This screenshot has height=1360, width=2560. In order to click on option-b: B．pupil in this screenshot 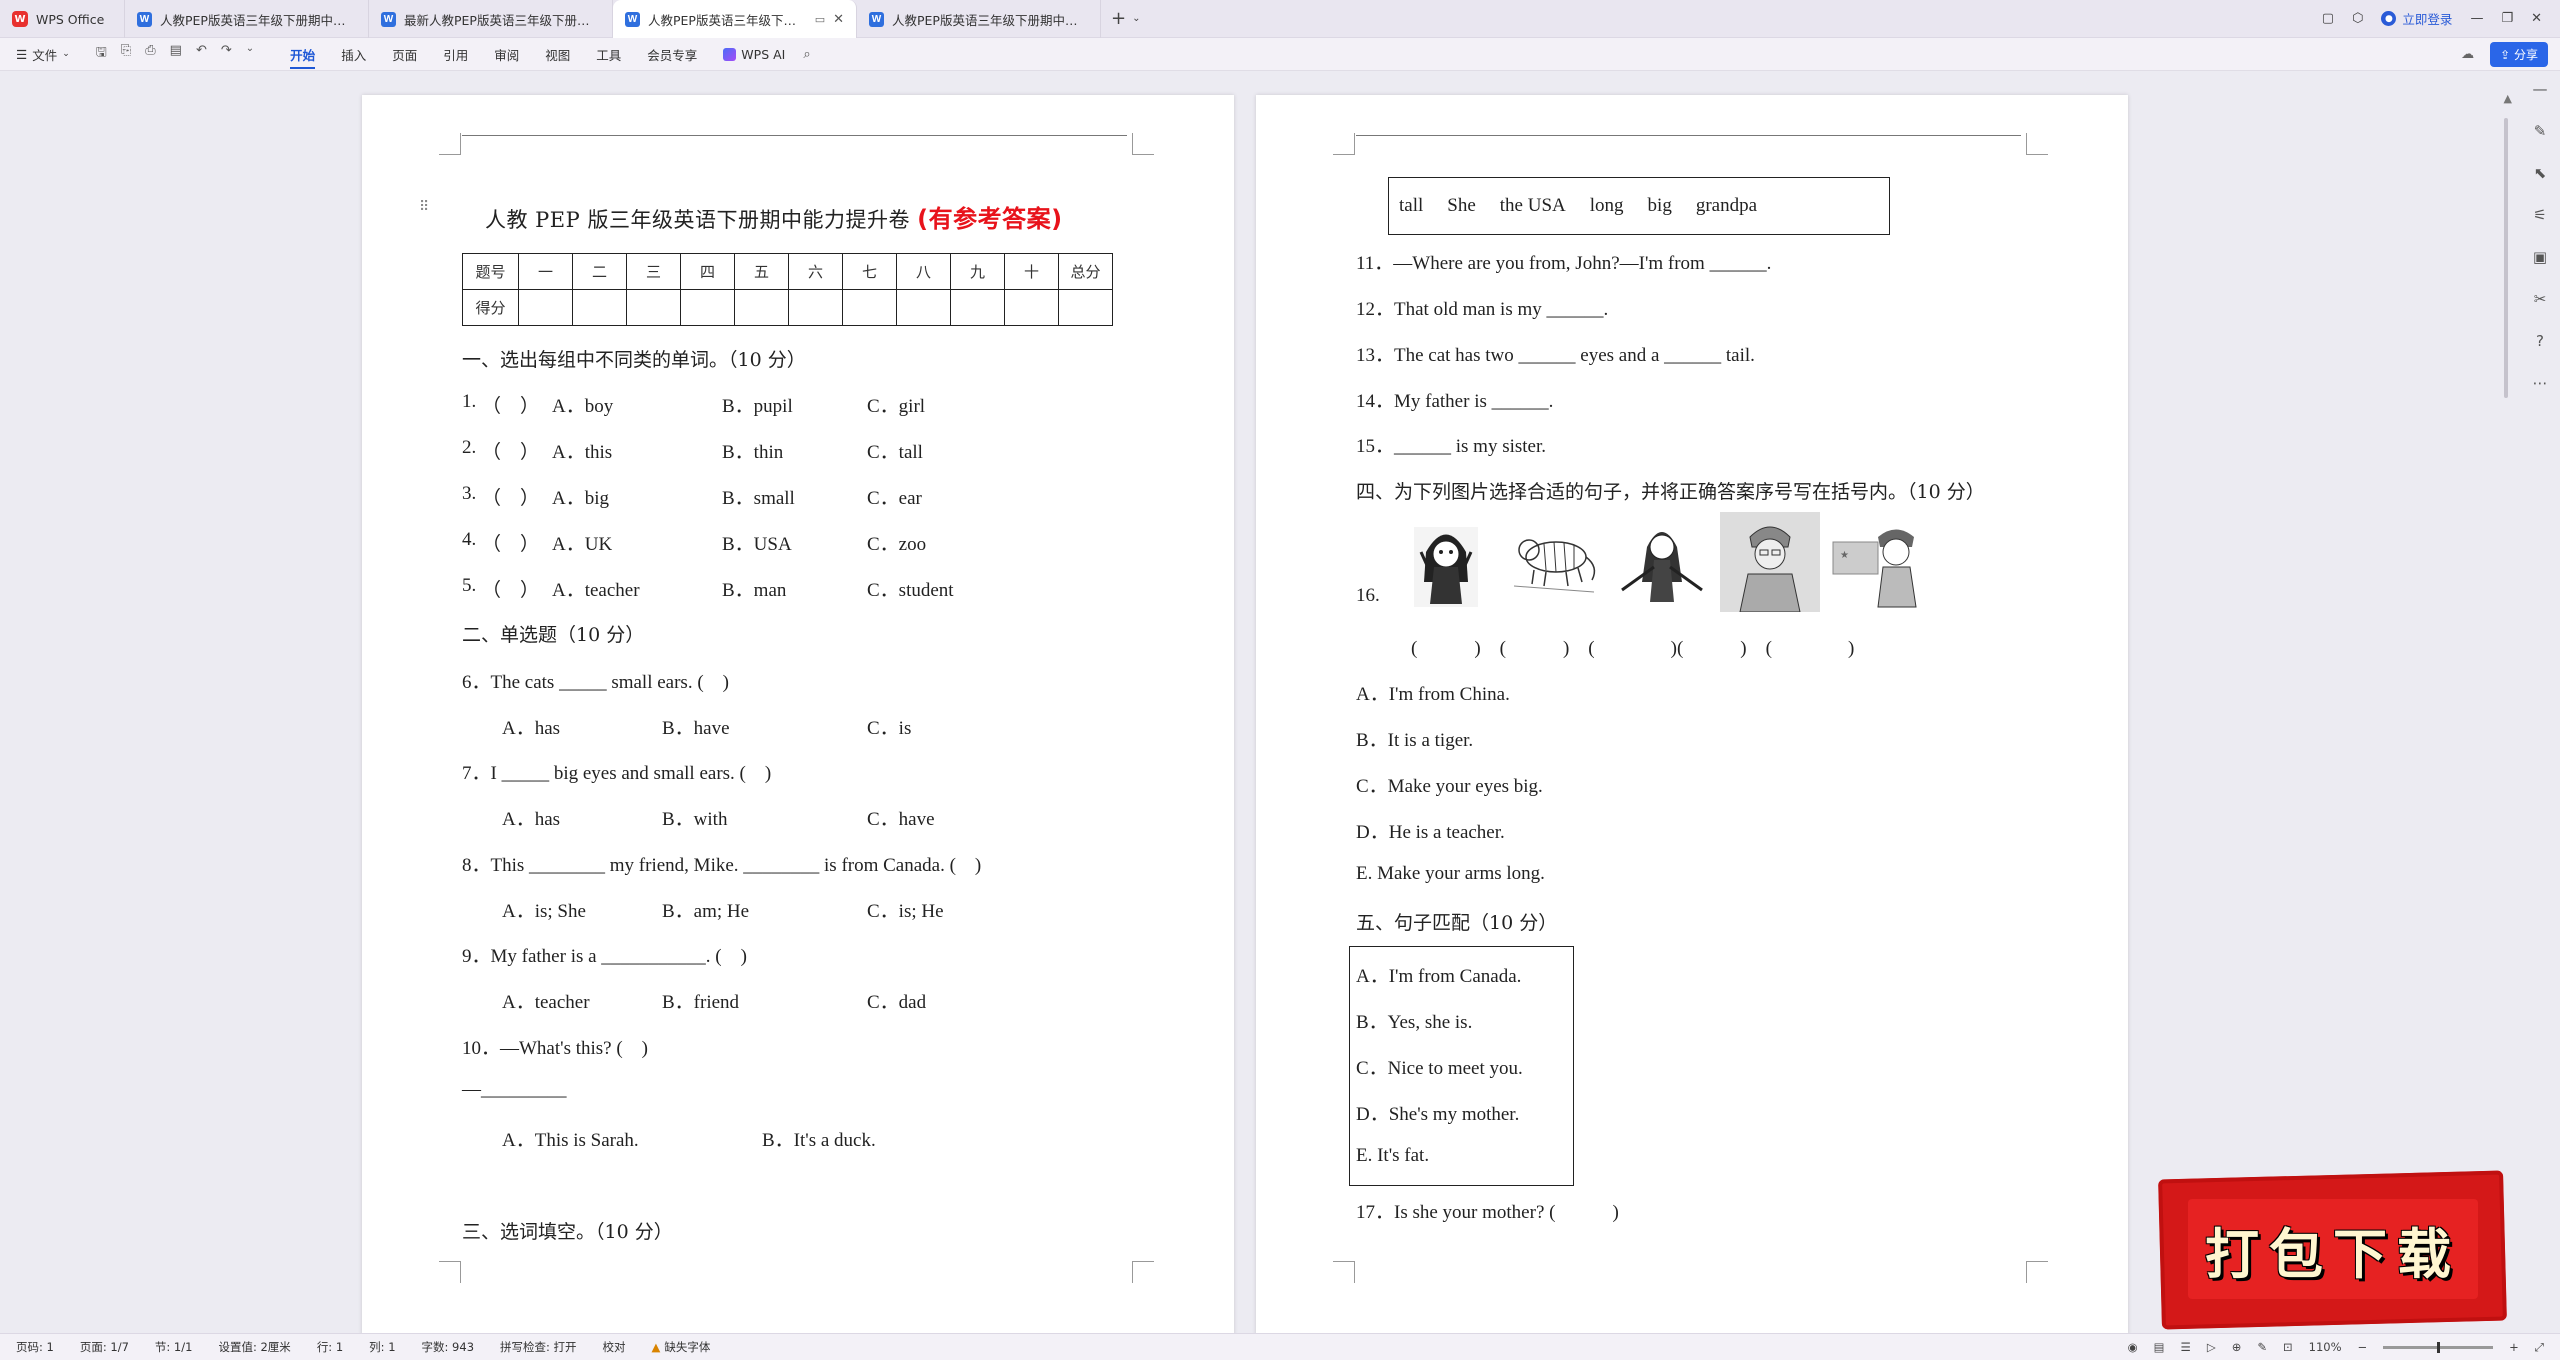, I will do `click(757, 406)`.